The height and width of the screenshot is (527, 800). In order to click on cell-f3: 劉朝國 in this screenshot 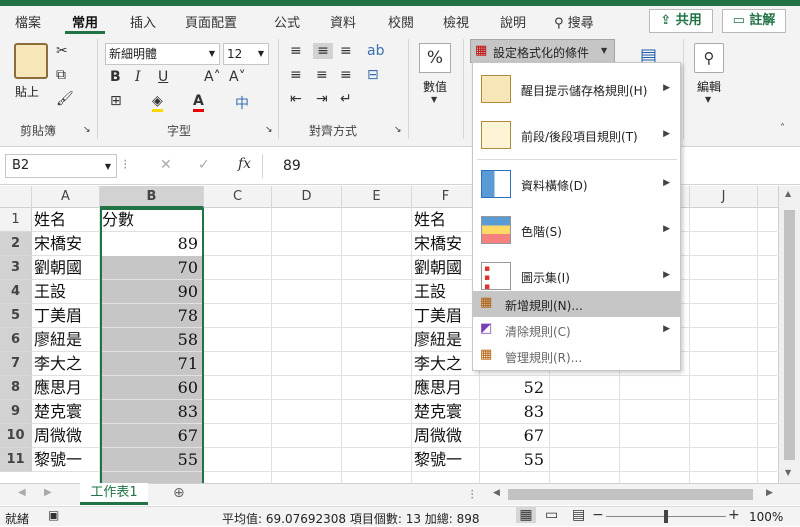, I will do `click(446, 268)`.